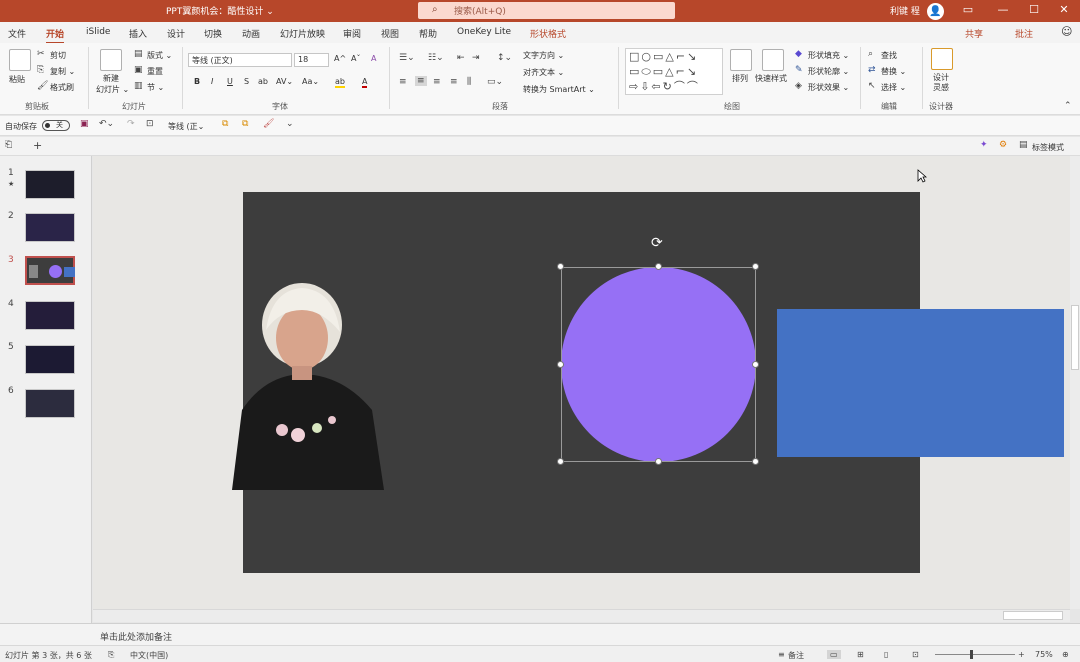 The image size is (1080, 662). Describe the element at coordinates (436, 58) in the screenshot. I see `numbering-icon: ☷⌄` at that location.